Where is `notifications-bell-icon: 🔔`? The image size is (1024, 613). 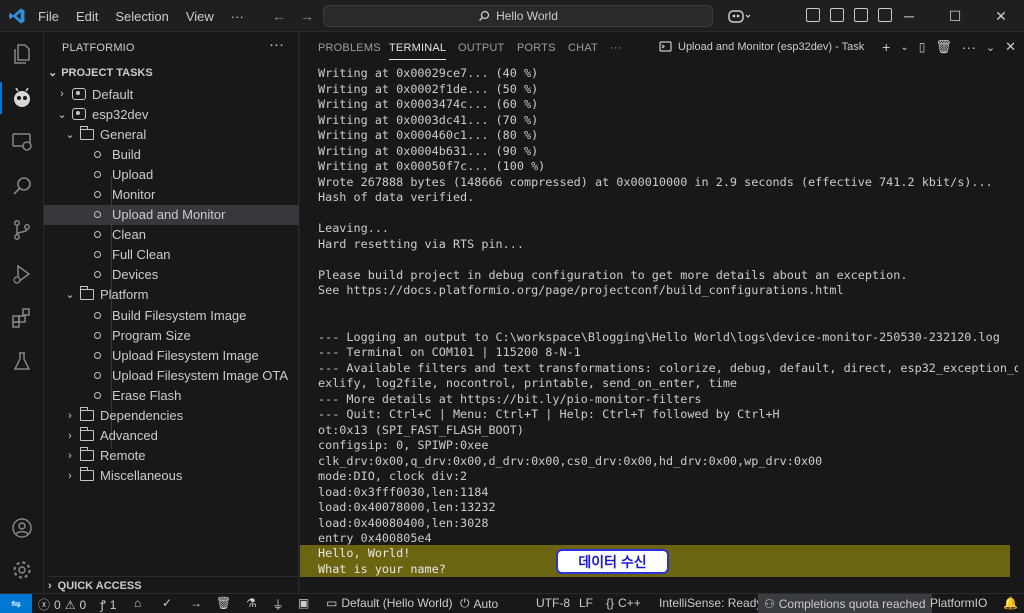
notifications-bell-icon: 🔔 is located at coordinates (1010, 603).